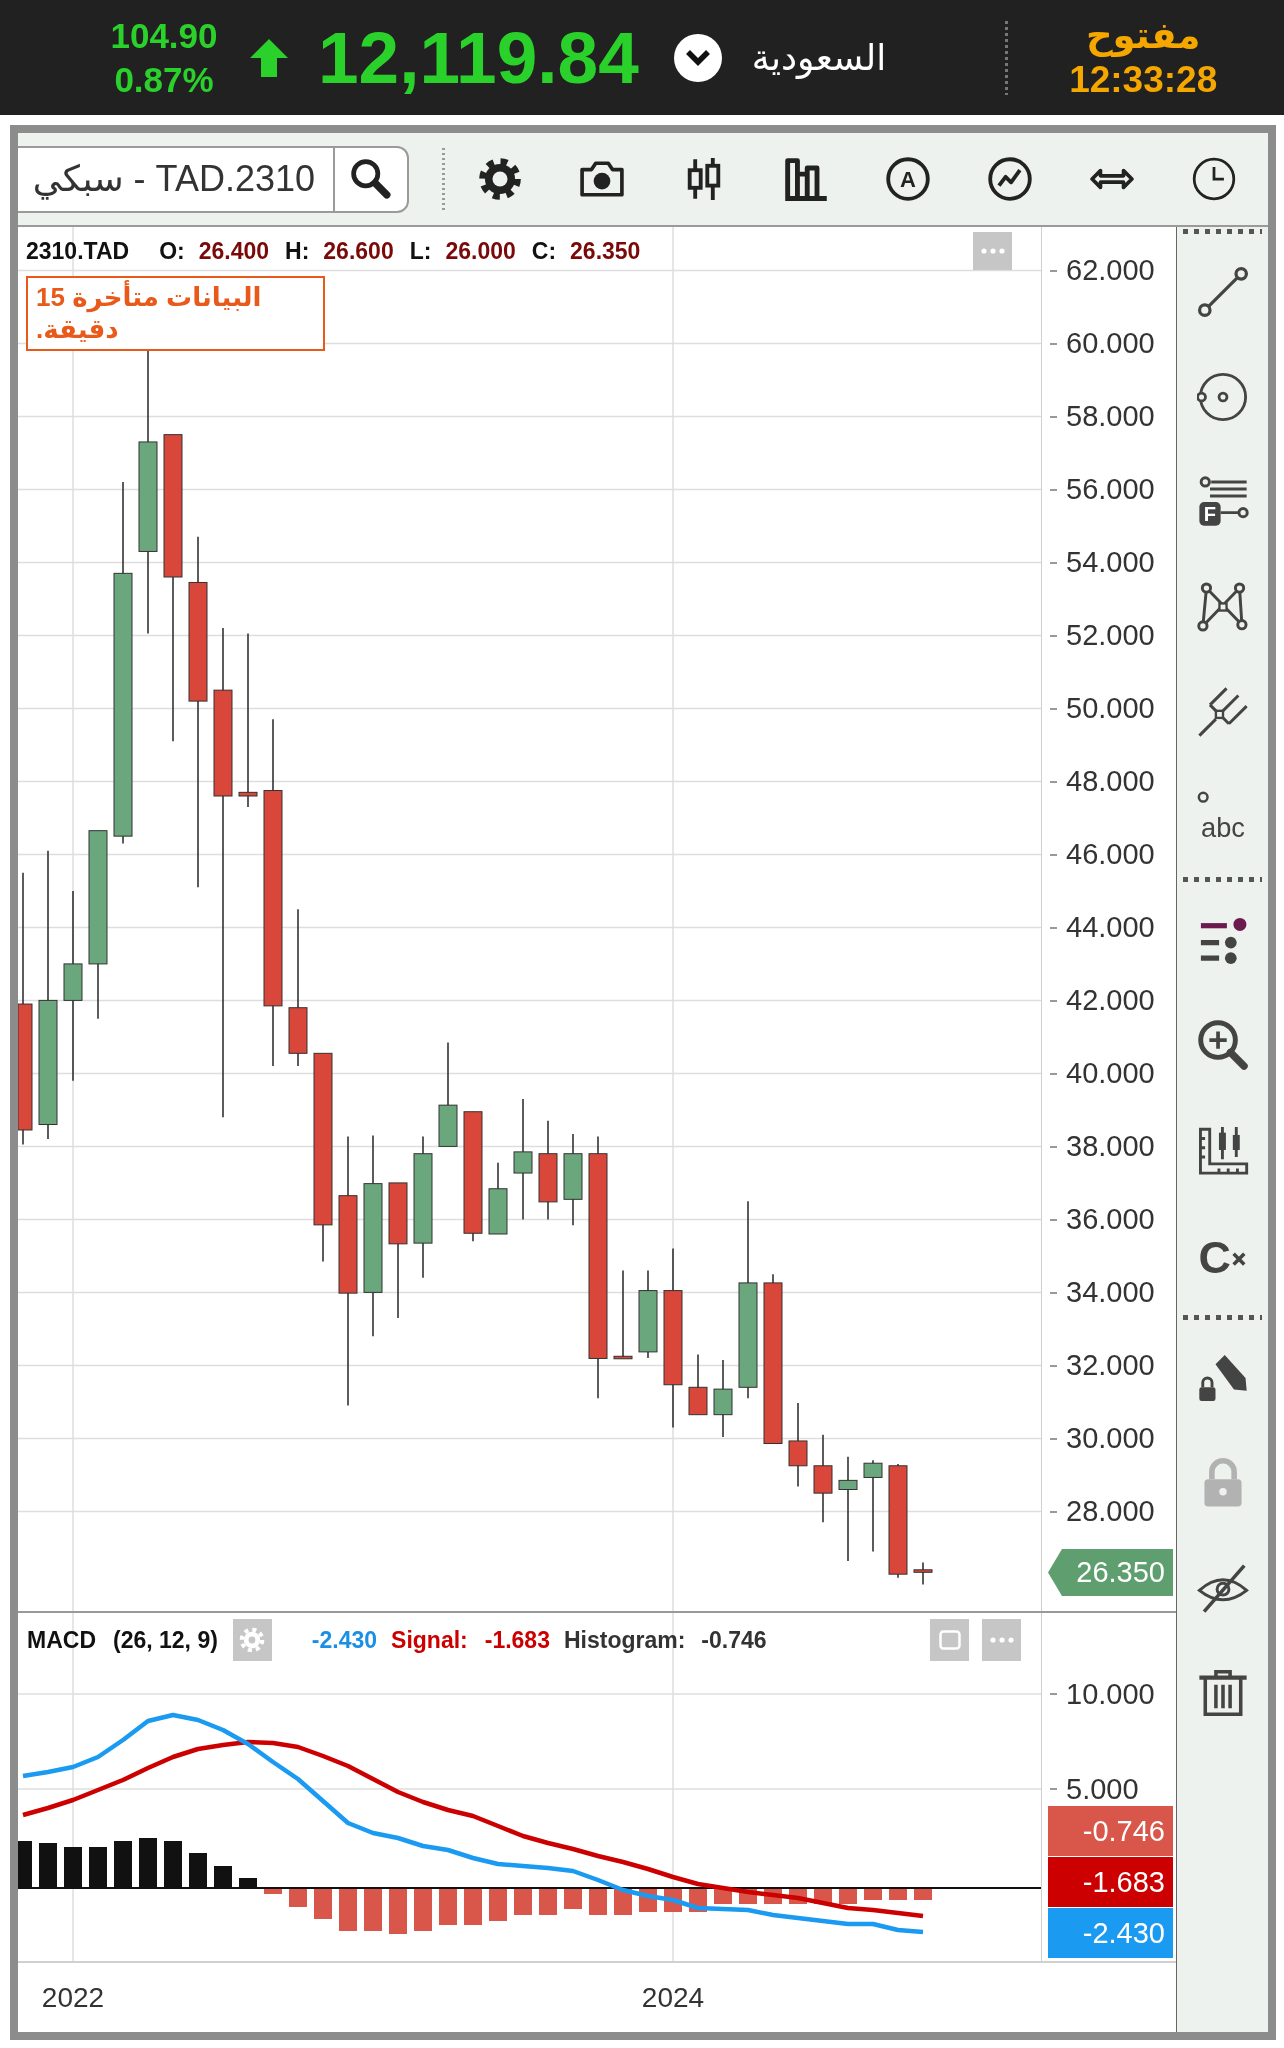  What do you see at coordinates (1110, 927) in the screenshot?
I see `price-label: 44.000` at bounding box center [1110, 927].